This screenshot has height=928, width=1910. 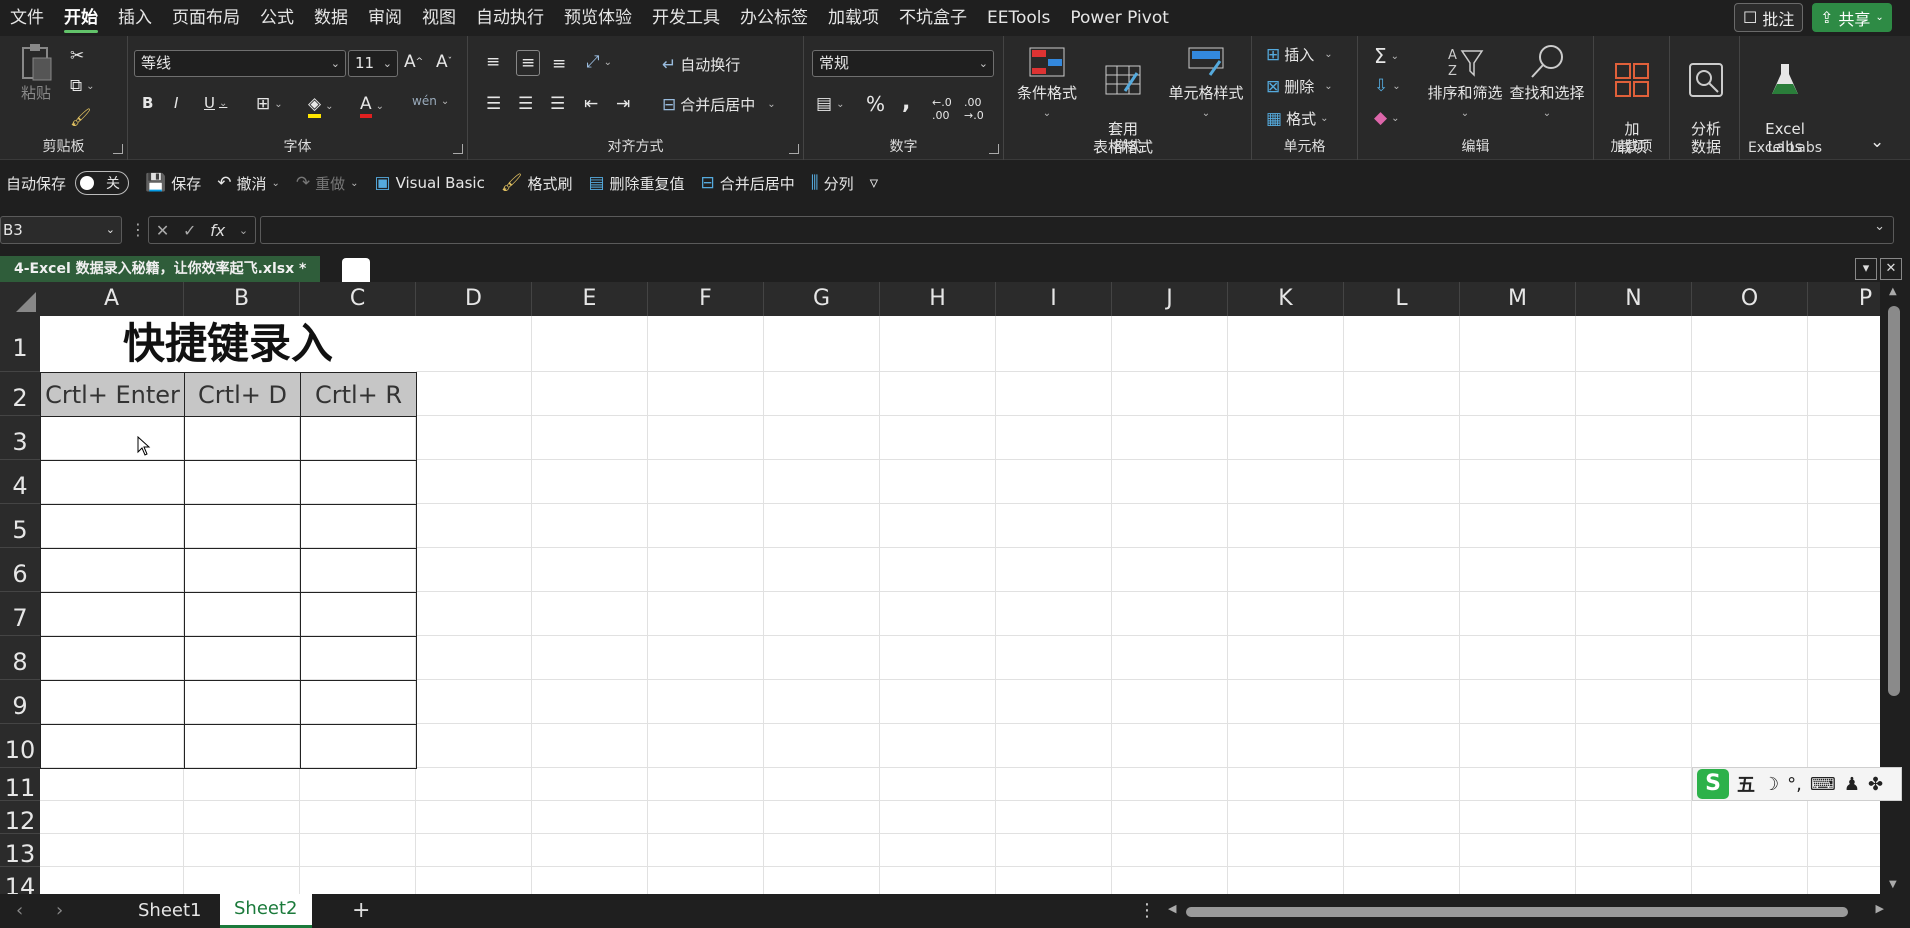 What do you see at coordinates (474, 299) in the screenshot?
I see `column-header: D` at bounding box center [474, 299].